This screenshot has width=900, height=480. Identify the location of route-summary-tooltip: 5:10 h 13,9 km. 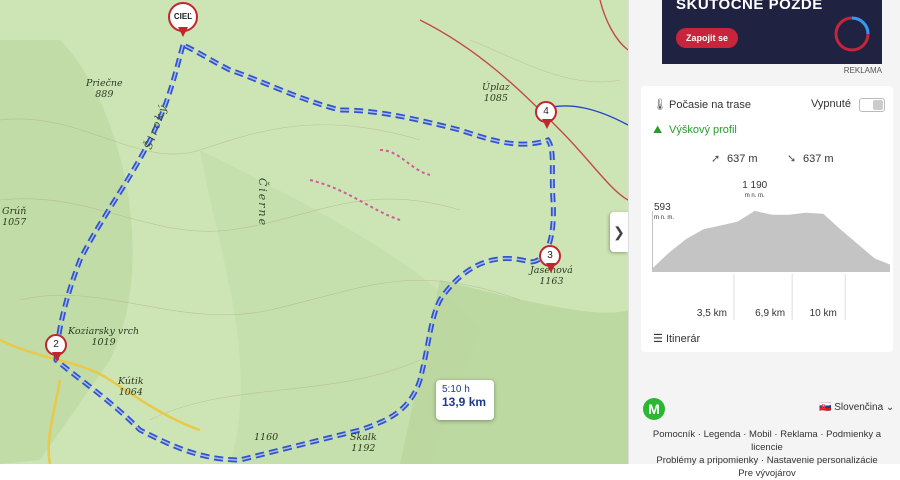
(465, 400).